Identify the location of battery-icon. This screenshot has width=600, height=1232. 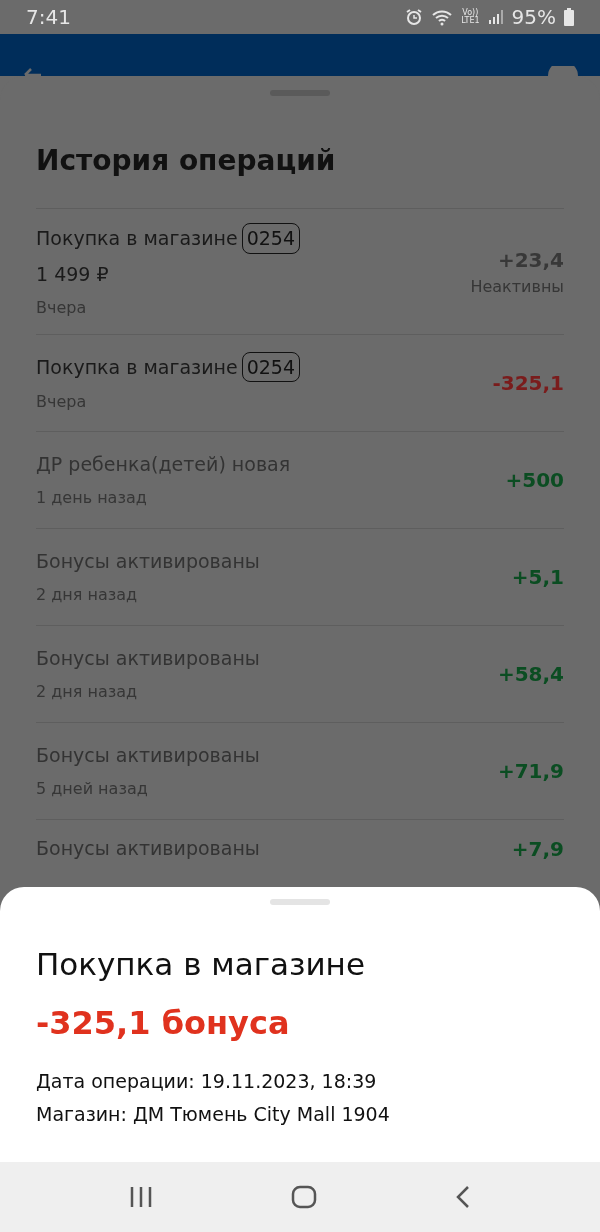
(569, 17).